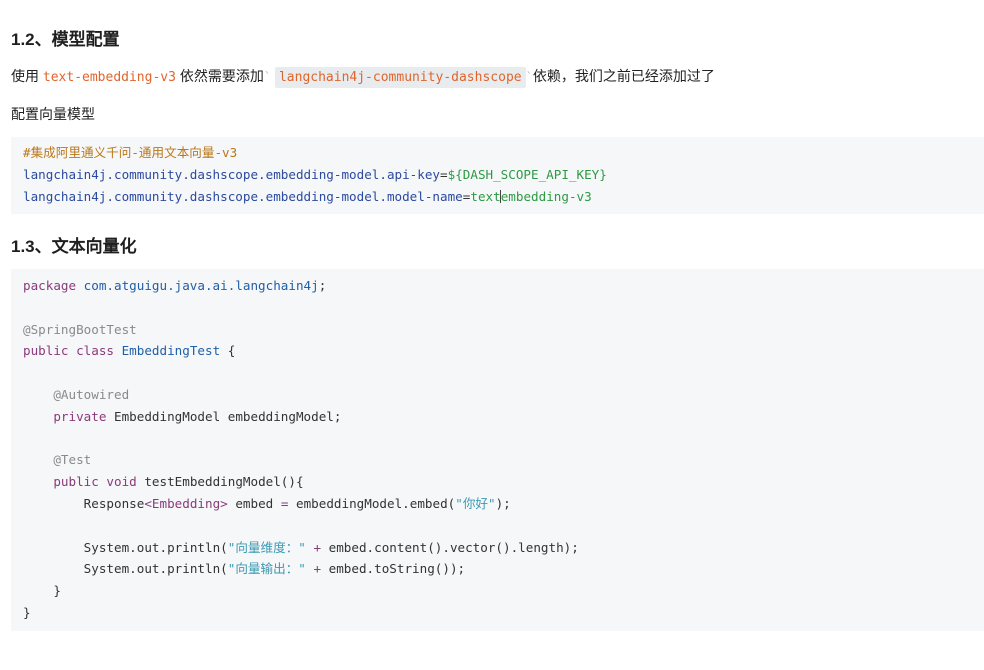 The image size is (984, 670). What do you see at coordinates (254, 503) in the screenshot?
I see `variable: embed` at bounding box center [254, 503].